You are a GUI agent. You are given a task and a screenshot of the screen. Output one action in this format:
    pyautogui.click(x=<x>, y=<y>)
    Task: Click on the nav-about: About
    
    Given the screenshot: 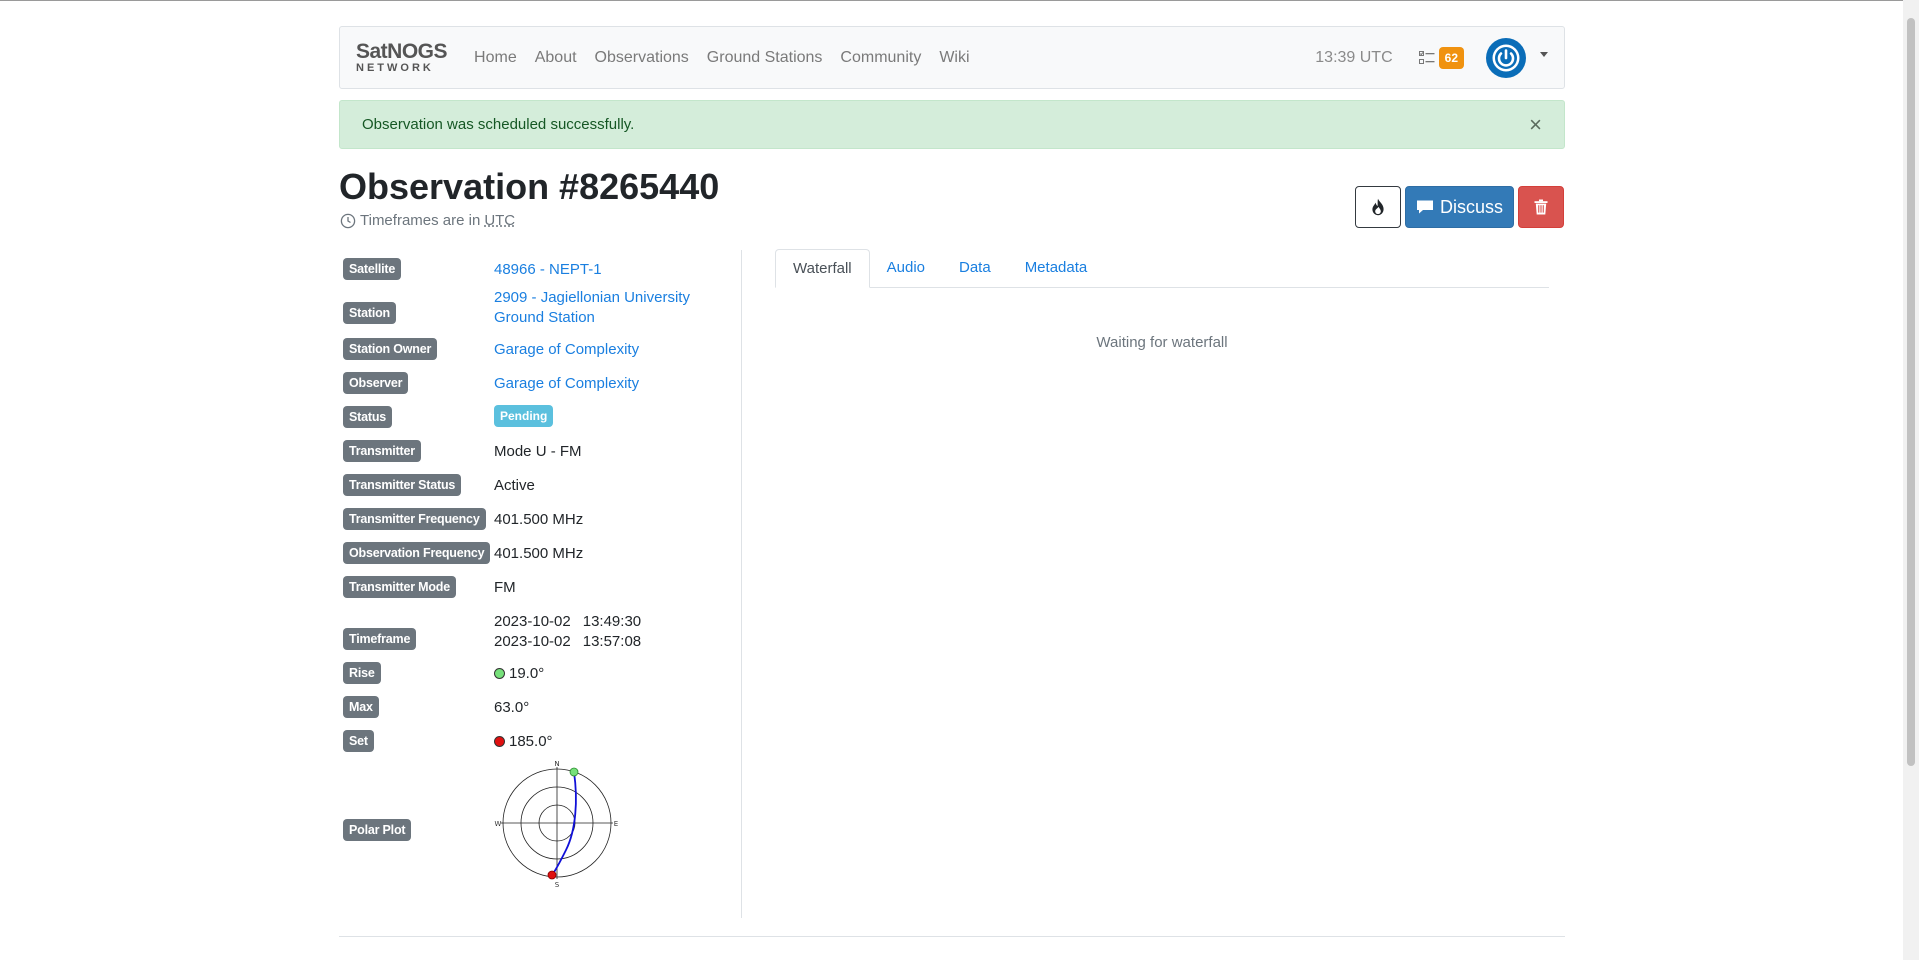 What is the action you would take?
    pyautogui.click(x=556, y=58)
    